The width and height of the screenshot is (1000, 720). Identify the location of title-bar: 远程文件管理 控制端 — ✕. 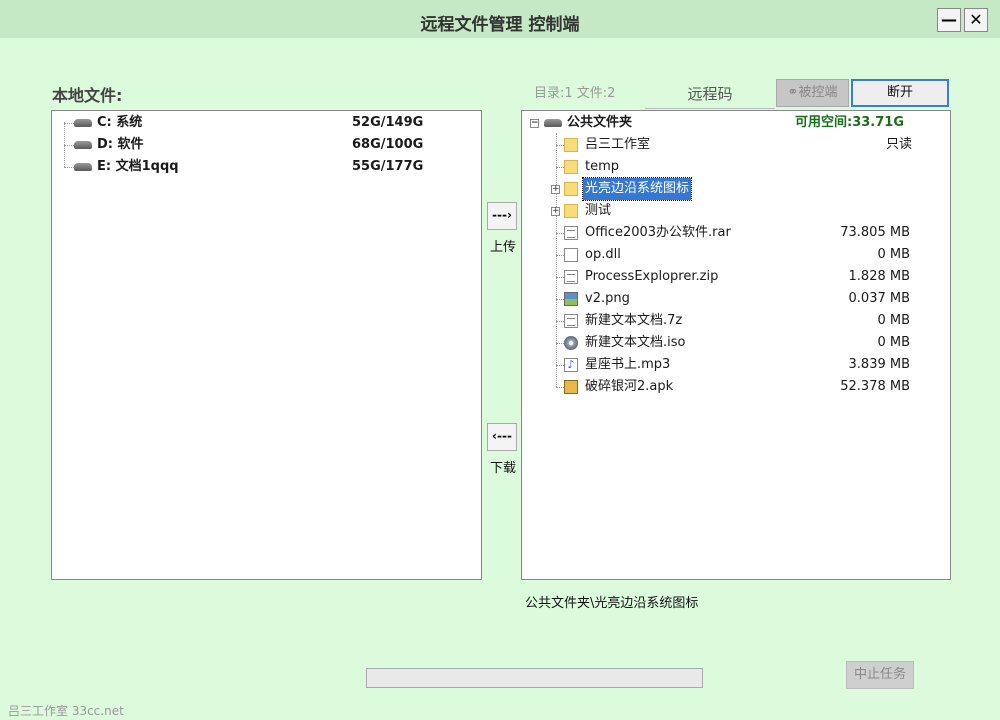
(500, 19).